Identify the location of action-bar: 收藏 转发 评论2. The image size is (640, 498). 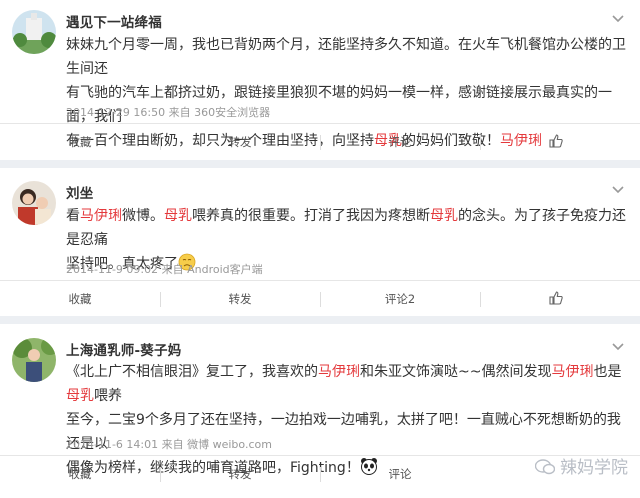
(320, 298).